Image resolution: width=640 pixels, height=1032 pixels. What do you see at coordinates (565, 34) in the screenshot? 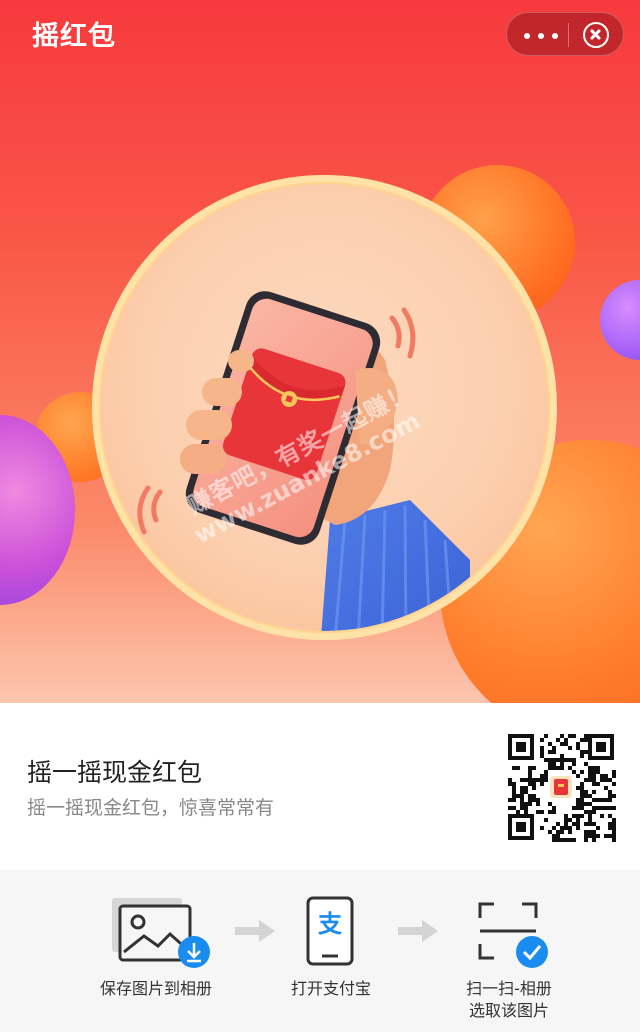
I see `mini-program-capsule` at bounding box center [565, 34].